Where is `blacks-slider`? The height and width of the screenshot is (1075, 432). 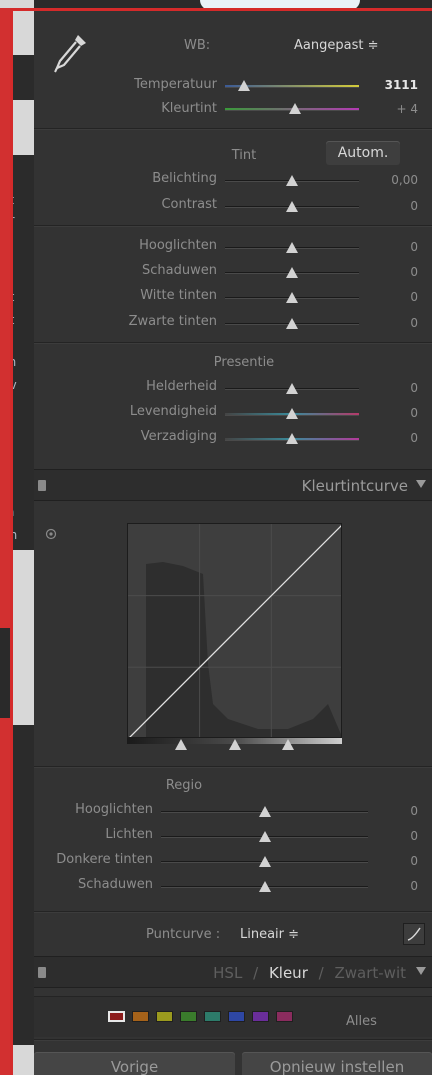
blacks-slider is located at coordinates (292, 323).